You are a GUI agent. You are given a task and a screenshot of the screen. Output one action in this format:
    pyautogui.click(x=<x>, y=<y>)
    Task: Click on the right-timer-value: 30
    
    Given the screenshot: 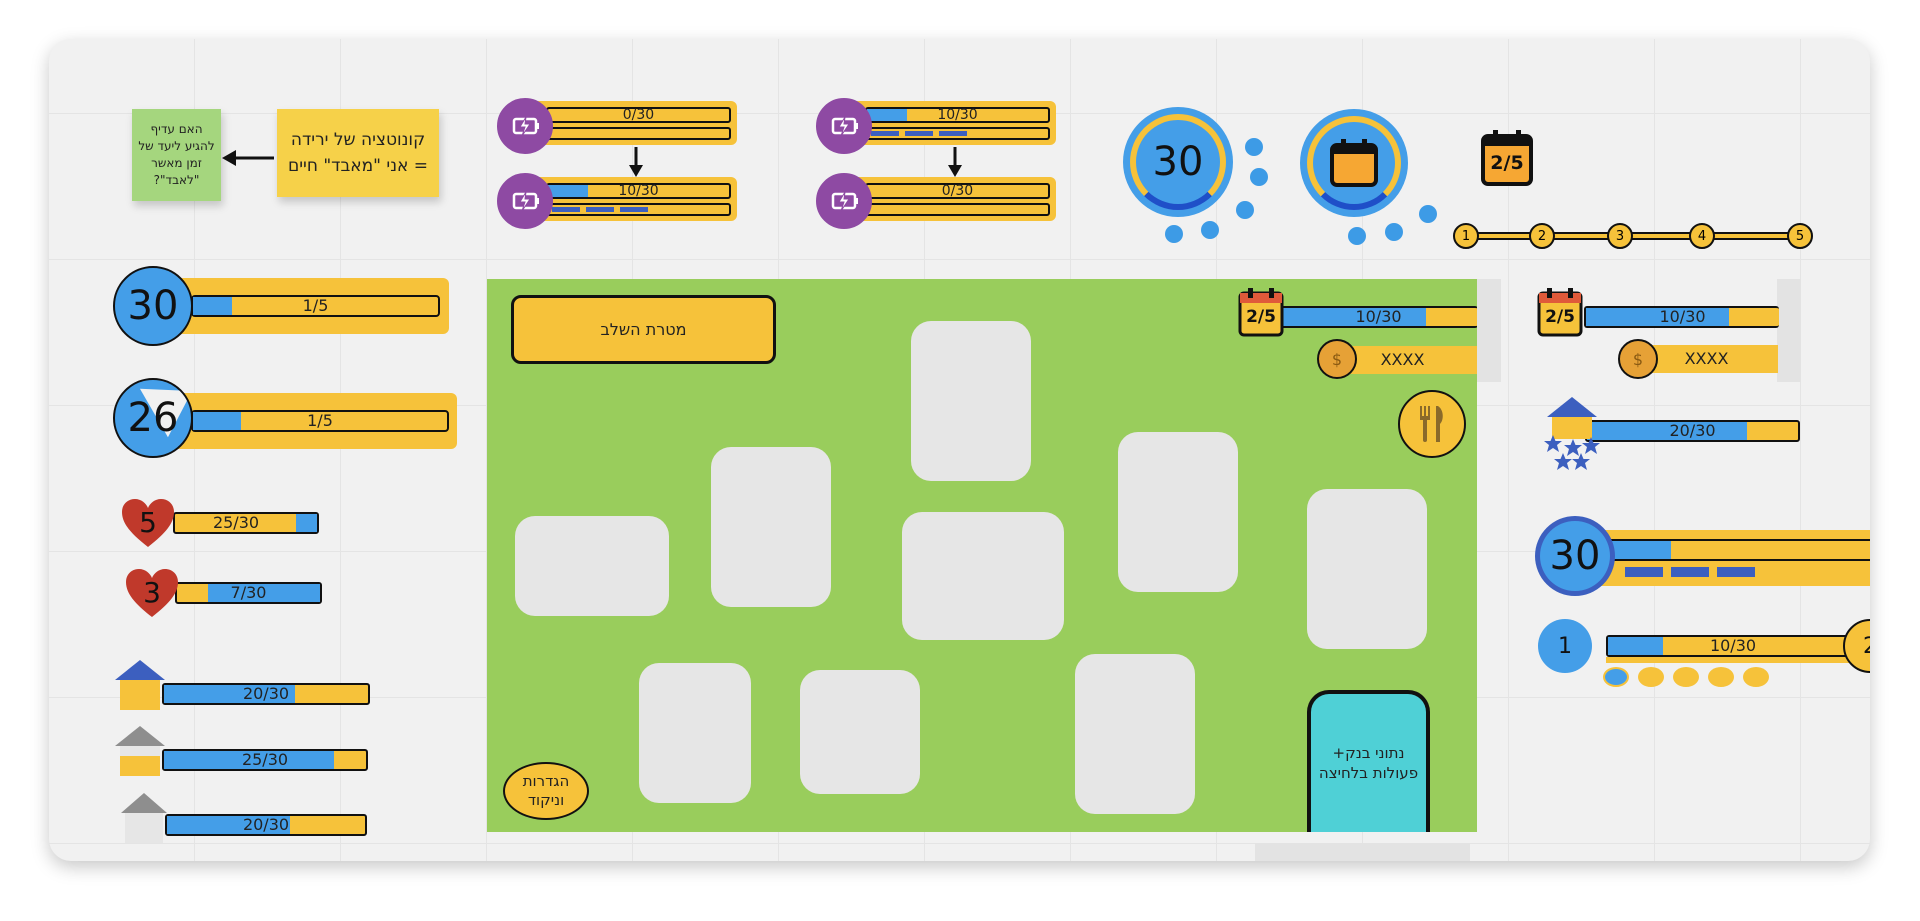 What is the action you would take?
    pyautogui.click(x=1575, y=556)
    